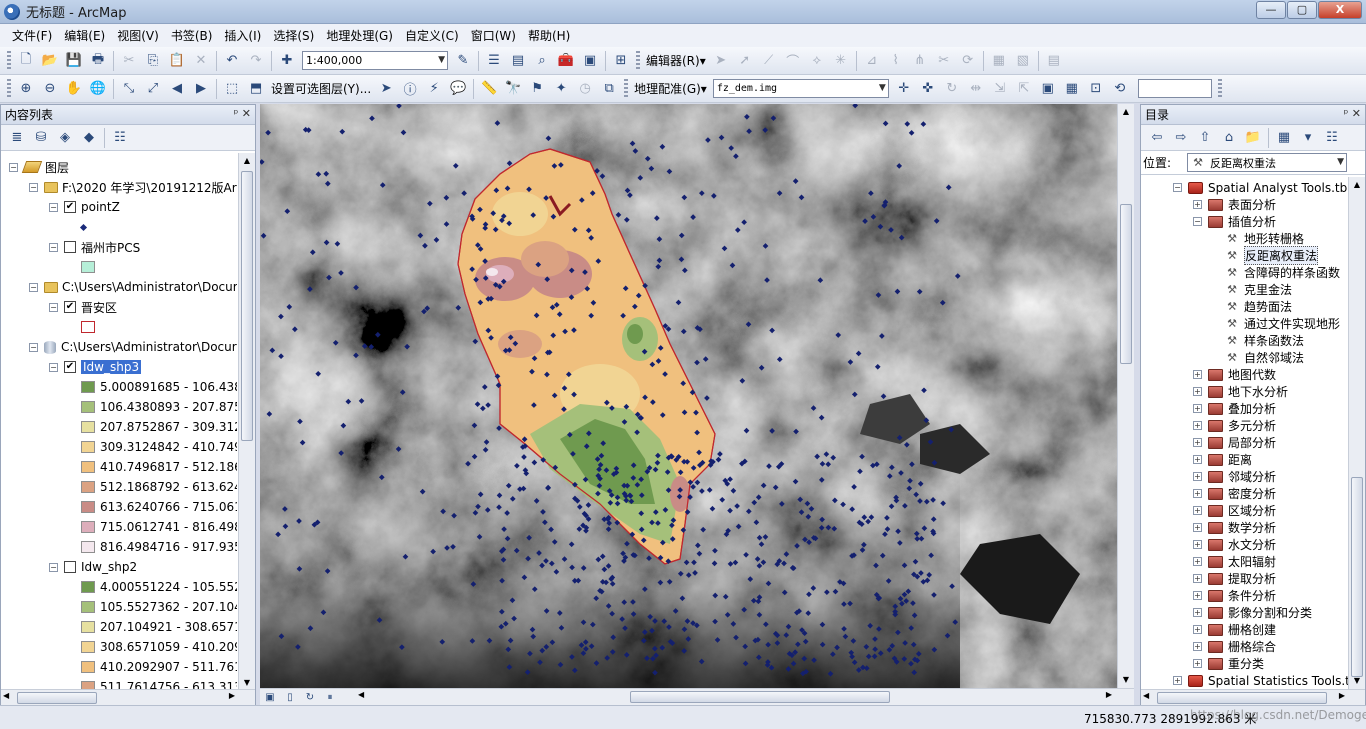 The width and height of the screenshot is (1366, 729). I want to click on fixed-zoom-in-icon: ⤡, so click(129, 89).